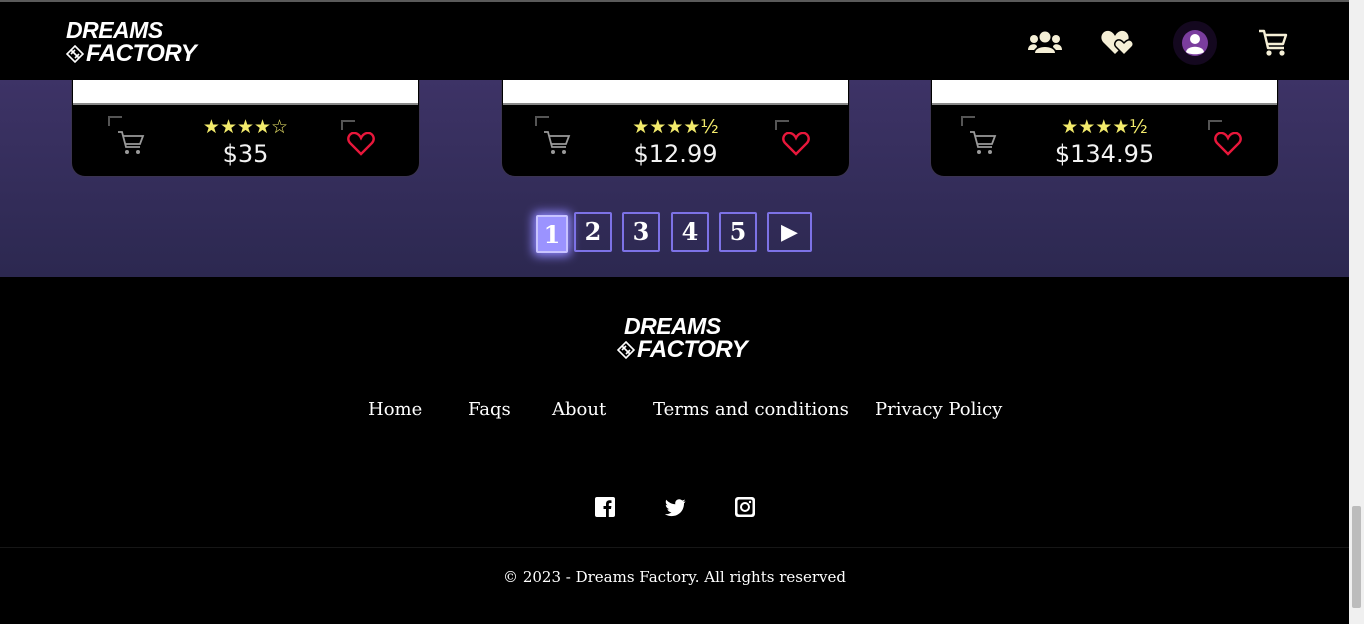 The height and width of the screenshot is (624, 1364). What do you see at coordinates (690, 232) in the screenshot?
I see `page-4-button: 4` at bounding box center [690, 232].